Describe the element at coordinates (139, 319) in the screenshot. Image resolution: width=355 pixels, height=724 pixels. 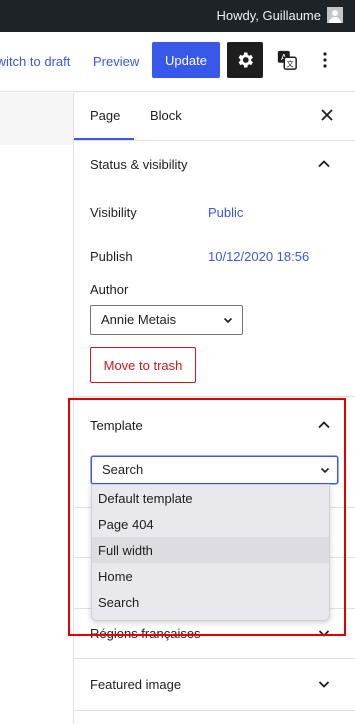
I see `author-selected-value: Annie Metais` at that location.